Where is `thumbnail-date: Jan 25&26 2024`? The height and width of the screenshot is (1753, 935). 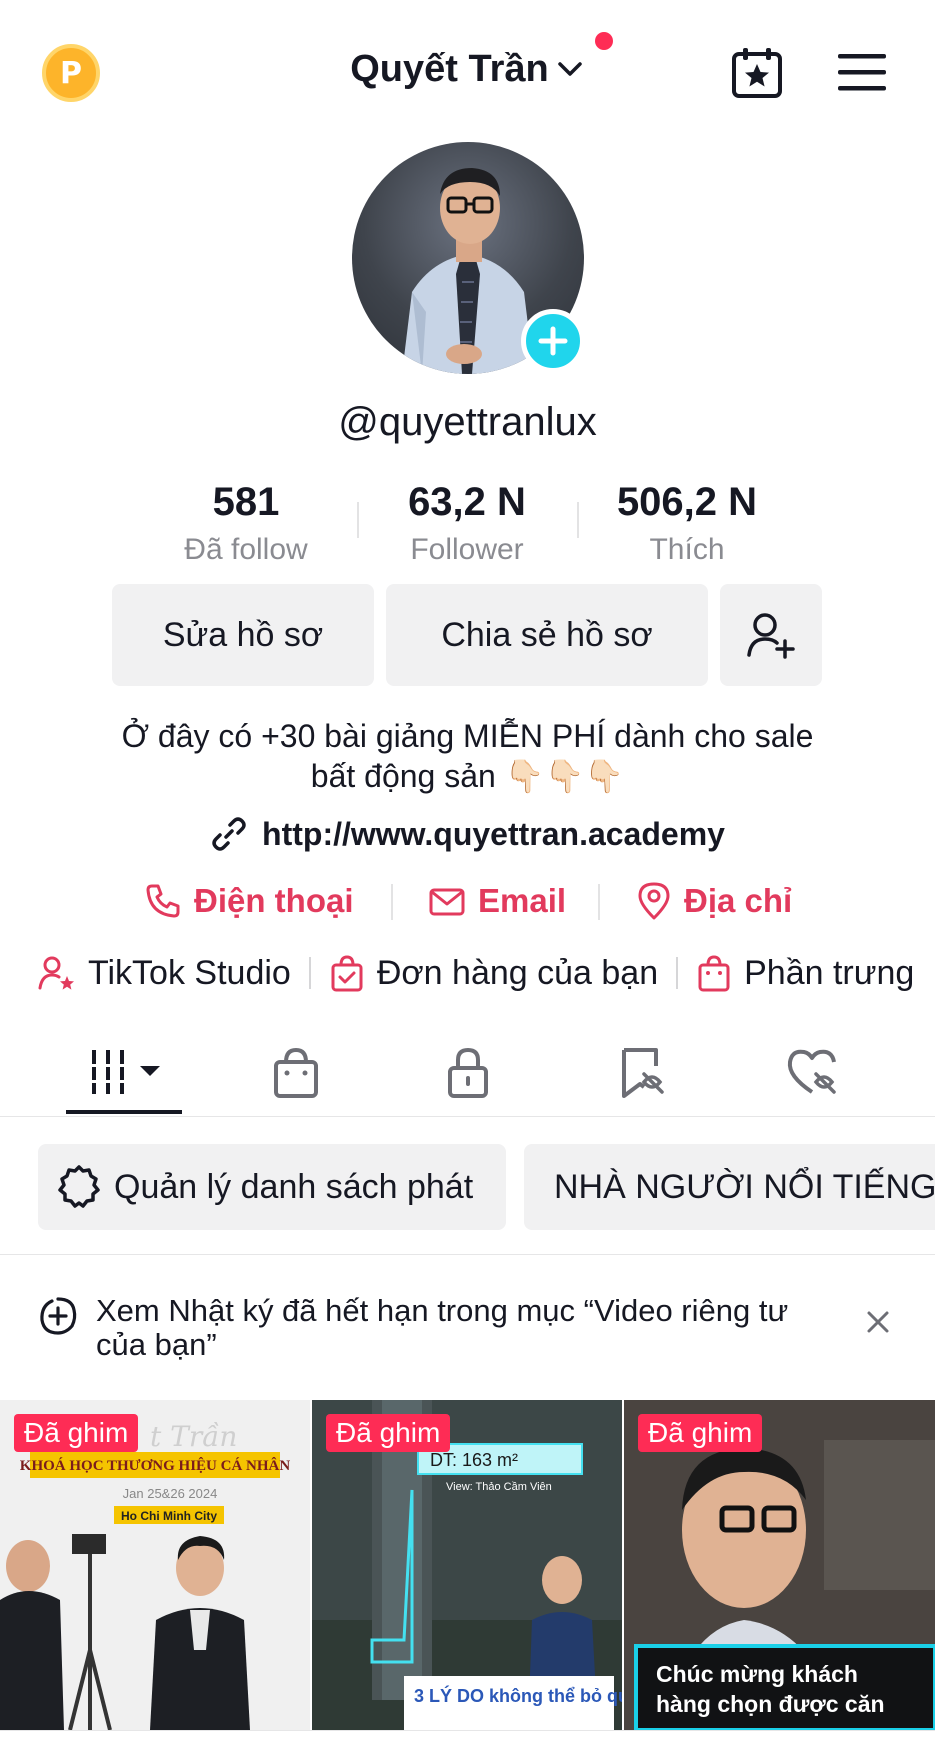 thumbnail-date: Jan 25&26 2024 is located at coordinates (170, 1493).